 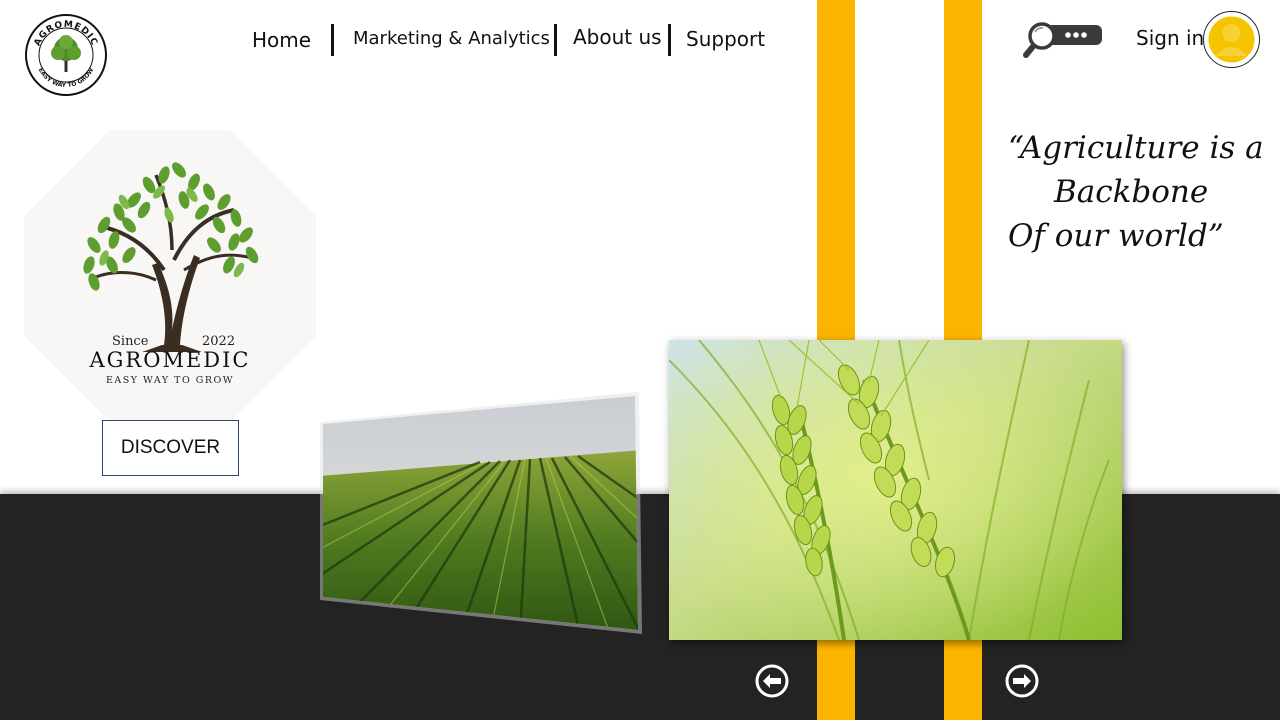 I want to click on nav-support: Support, so click(x=725, y=39).